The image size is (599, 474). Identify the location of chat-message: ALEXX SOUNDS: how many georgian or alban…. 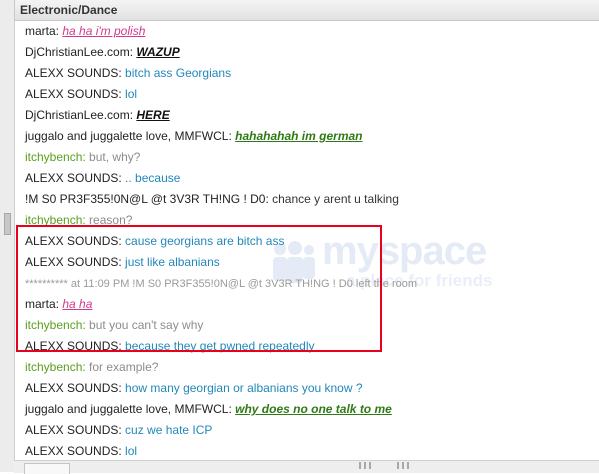
(194, 388).